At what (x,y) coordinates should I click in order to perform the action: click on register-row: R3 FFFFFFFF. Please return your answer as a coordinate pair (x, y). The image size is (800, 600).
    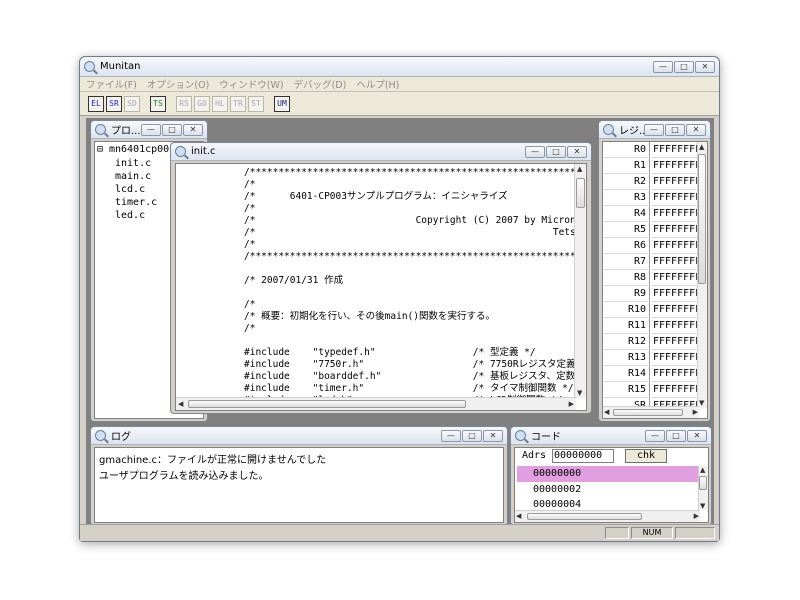
    Looking at the image, I should click on (655, 198).